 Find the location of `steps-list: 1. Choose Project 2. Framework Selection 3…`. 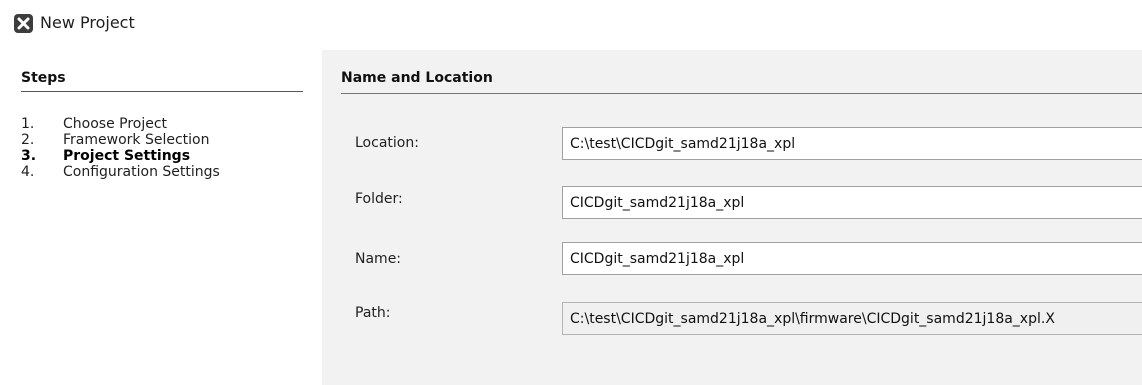

steps-list: 1. Choose Project 2. Framework Selection 3… is located at coordinates (120, 148).